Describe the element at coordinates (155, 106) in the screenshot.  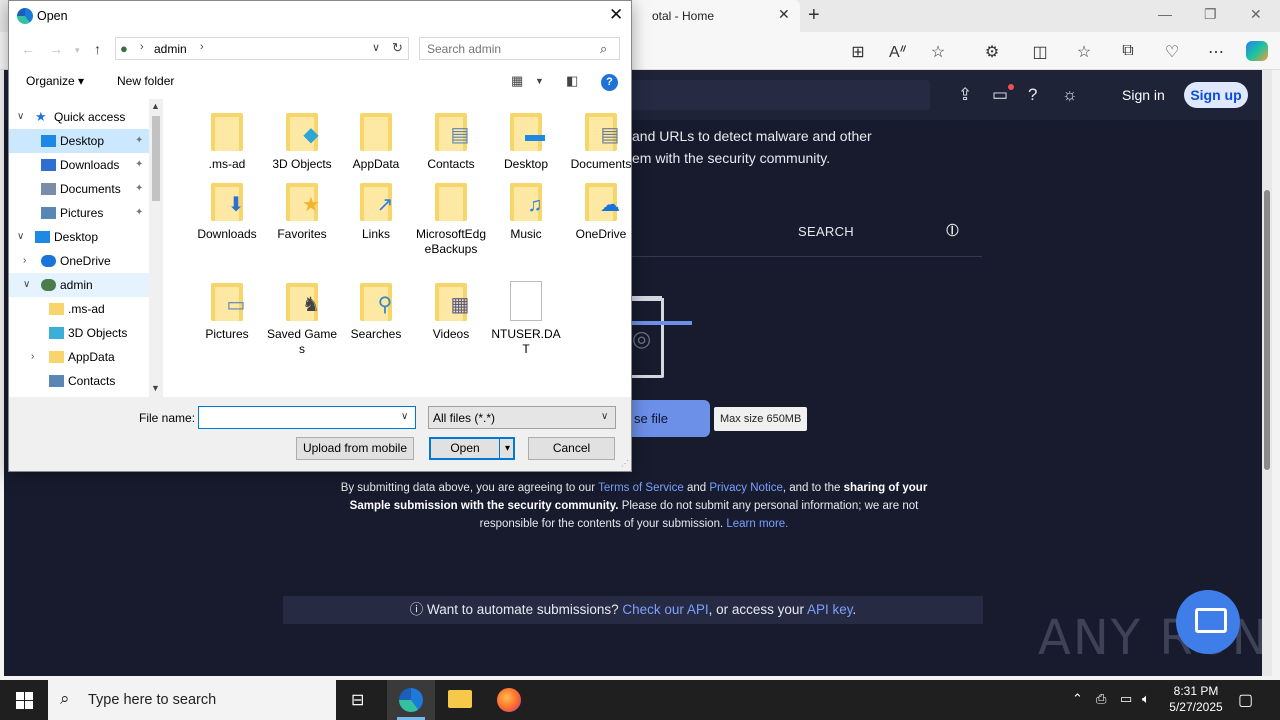
I see `scroll-up-icon: ▲` at that location.